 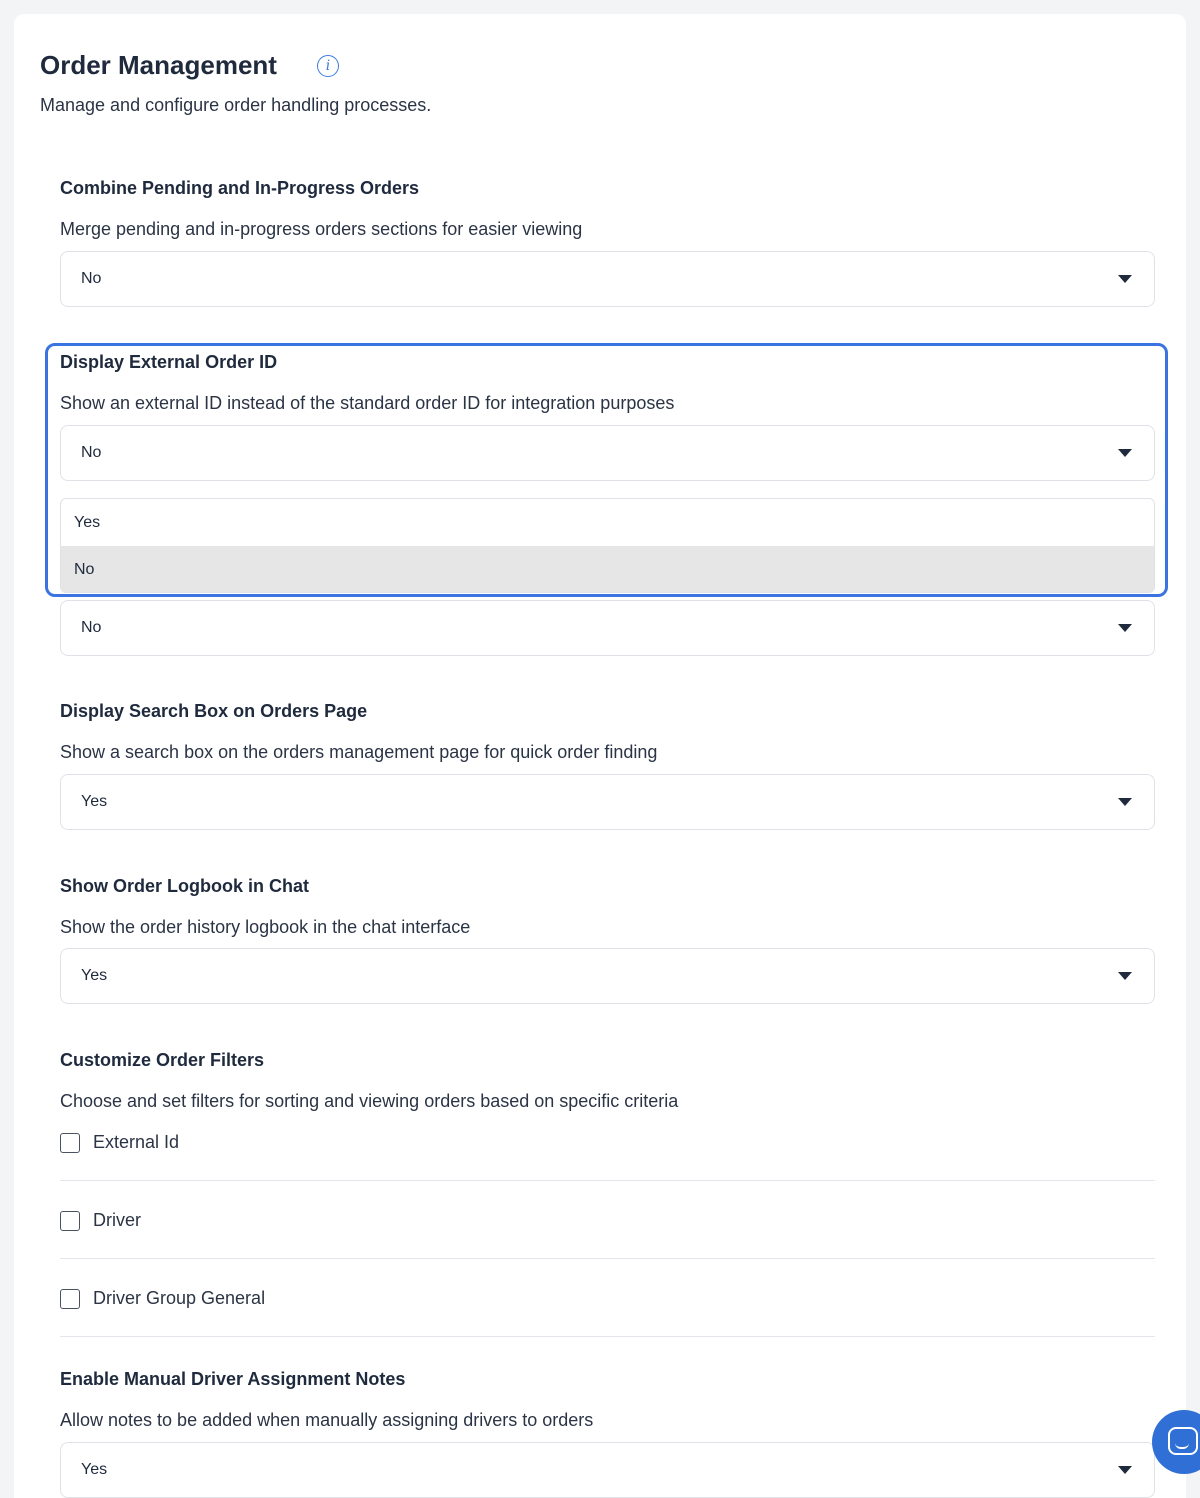 What do you see at coordinates (158, 65) in the screenshot?
I see `page-title: Order Management` at bounding box center [158, 65].